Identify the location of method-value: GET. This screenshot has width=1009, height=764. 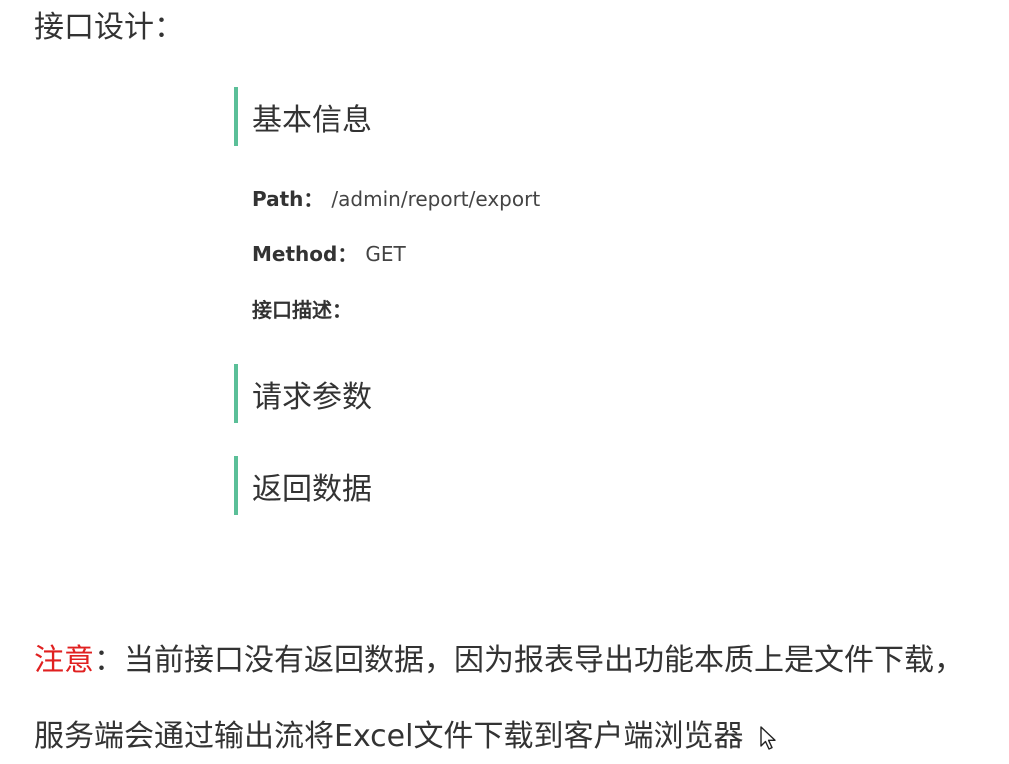
(385, 254).